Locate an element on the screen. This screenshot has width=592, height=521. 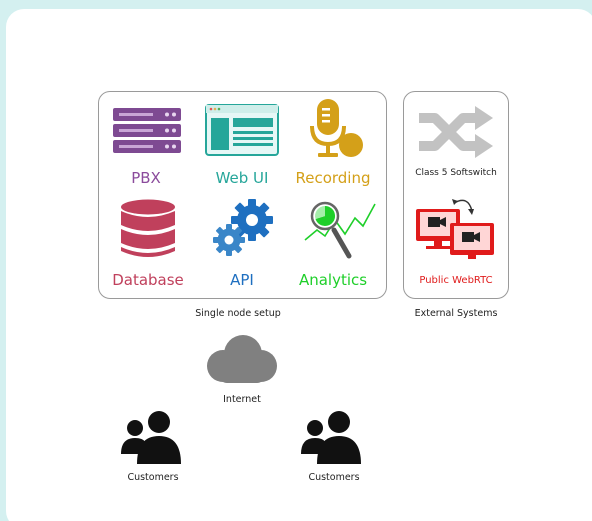
gears-icon is located at coordinates (243, 227).